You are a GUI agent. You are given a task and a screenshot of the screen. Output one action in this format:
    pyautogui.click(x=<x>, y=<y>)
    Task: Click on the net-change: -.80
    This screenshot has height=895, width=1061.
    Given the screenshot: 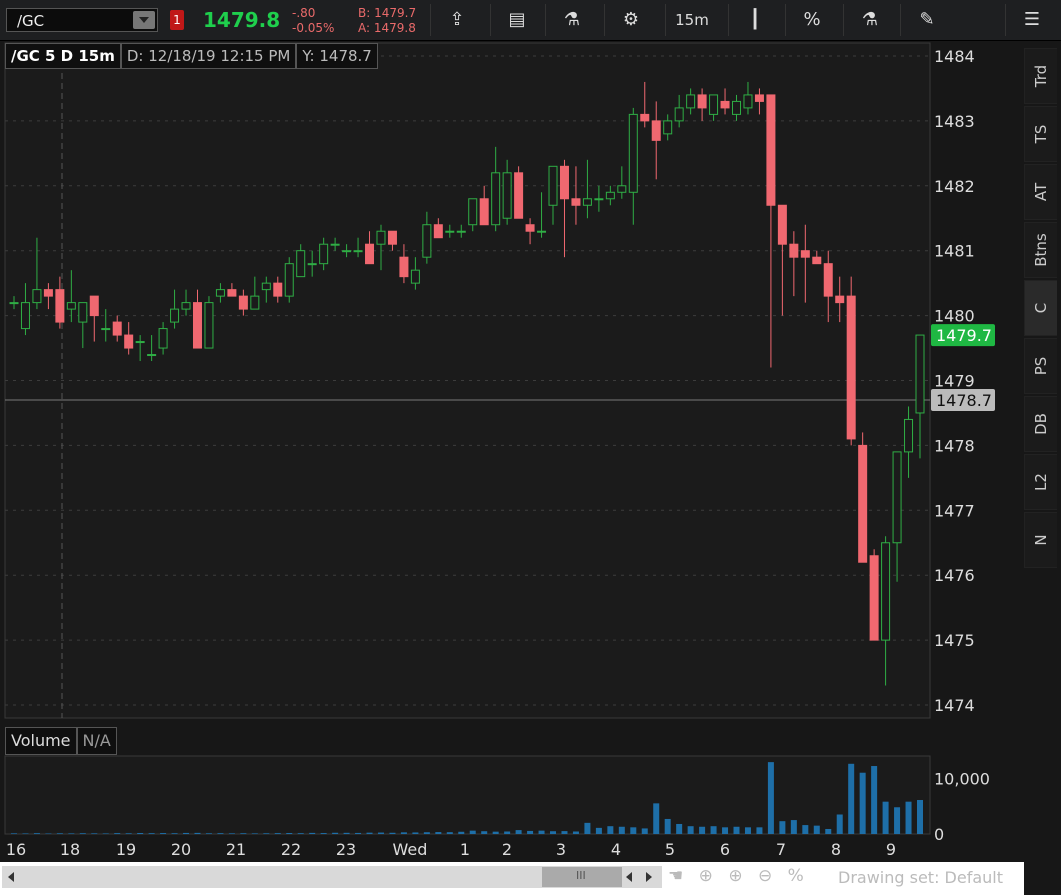 What is the action you would take?
    pyautogui.click(x=304, y=13)
    